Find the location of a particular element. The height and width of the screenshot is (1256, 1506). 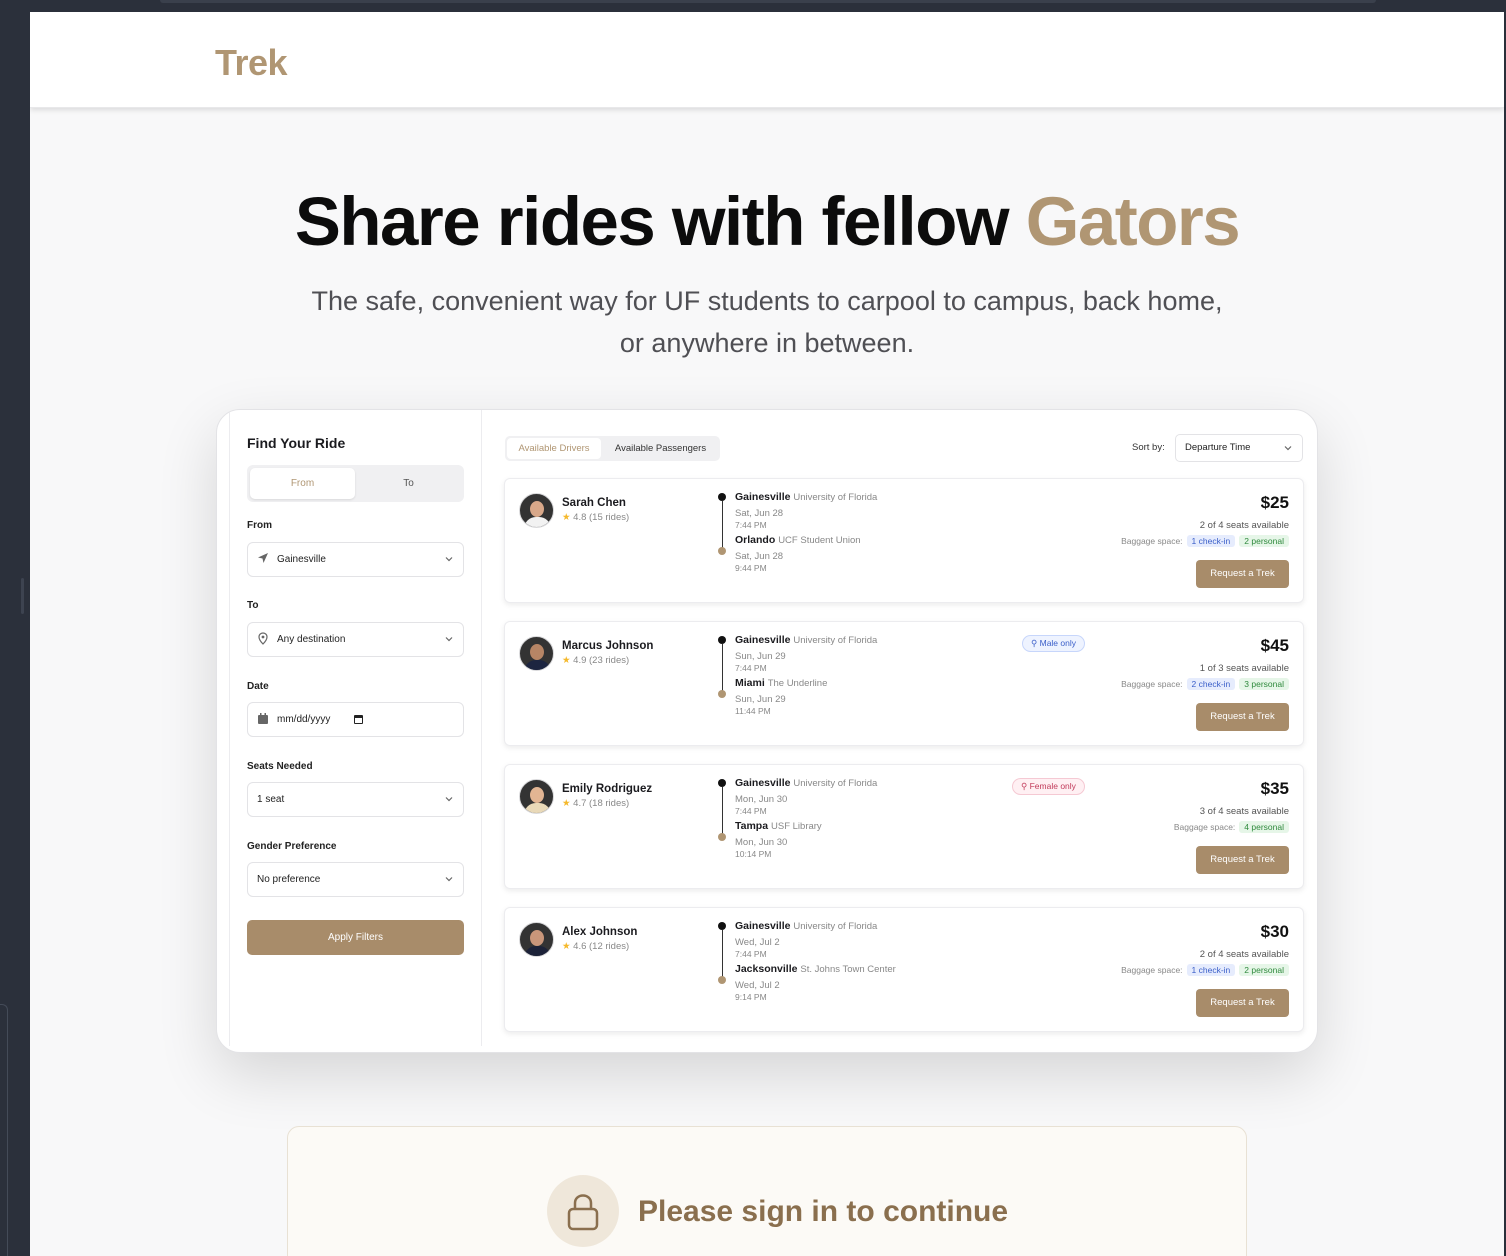

date-input: mm/dd/yyyy is located at coordinates (355, 719).